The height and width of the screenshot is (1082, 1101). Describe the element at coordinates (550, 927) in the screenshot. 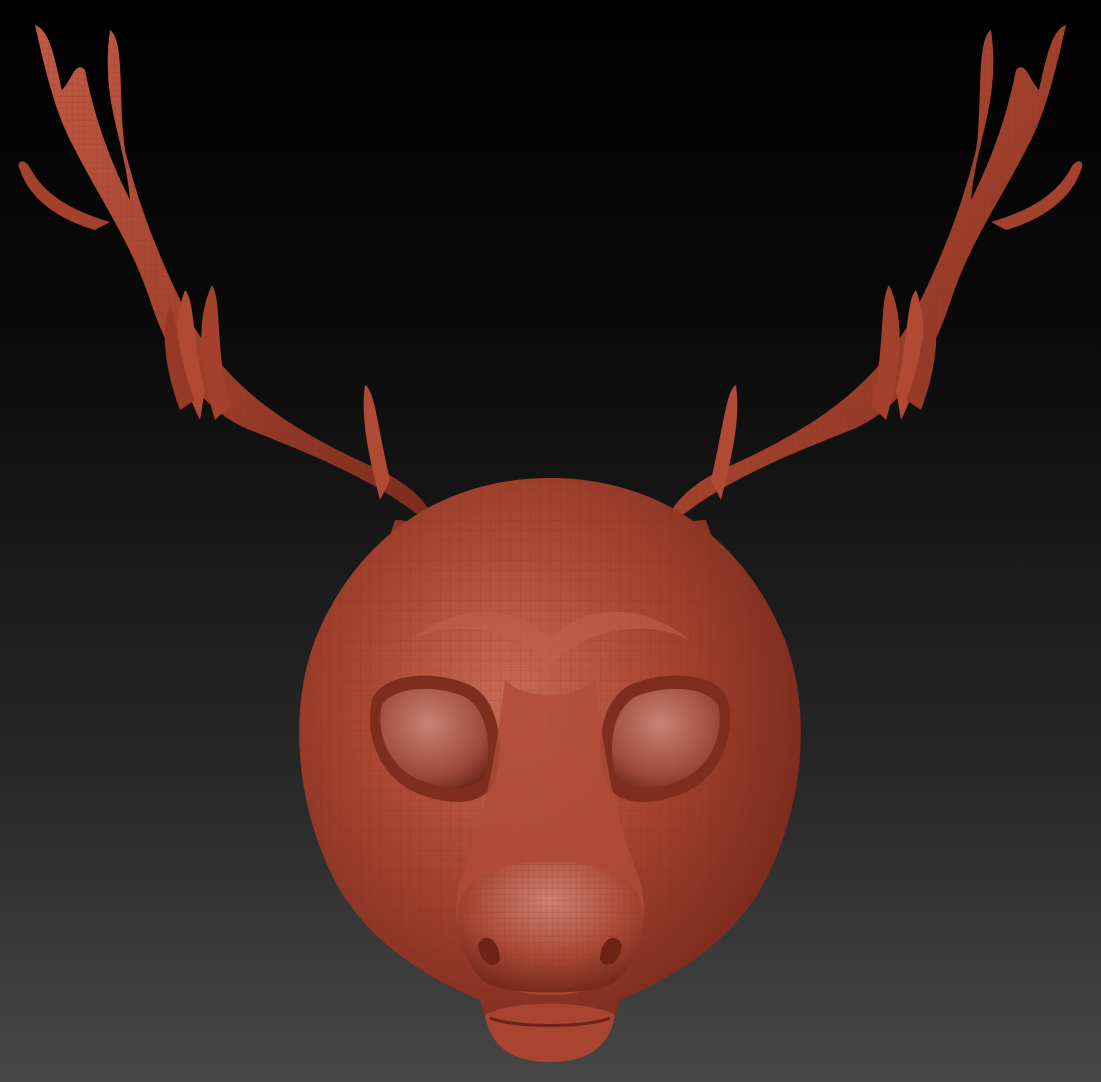

I see `muzzle-wireframe` at that location.